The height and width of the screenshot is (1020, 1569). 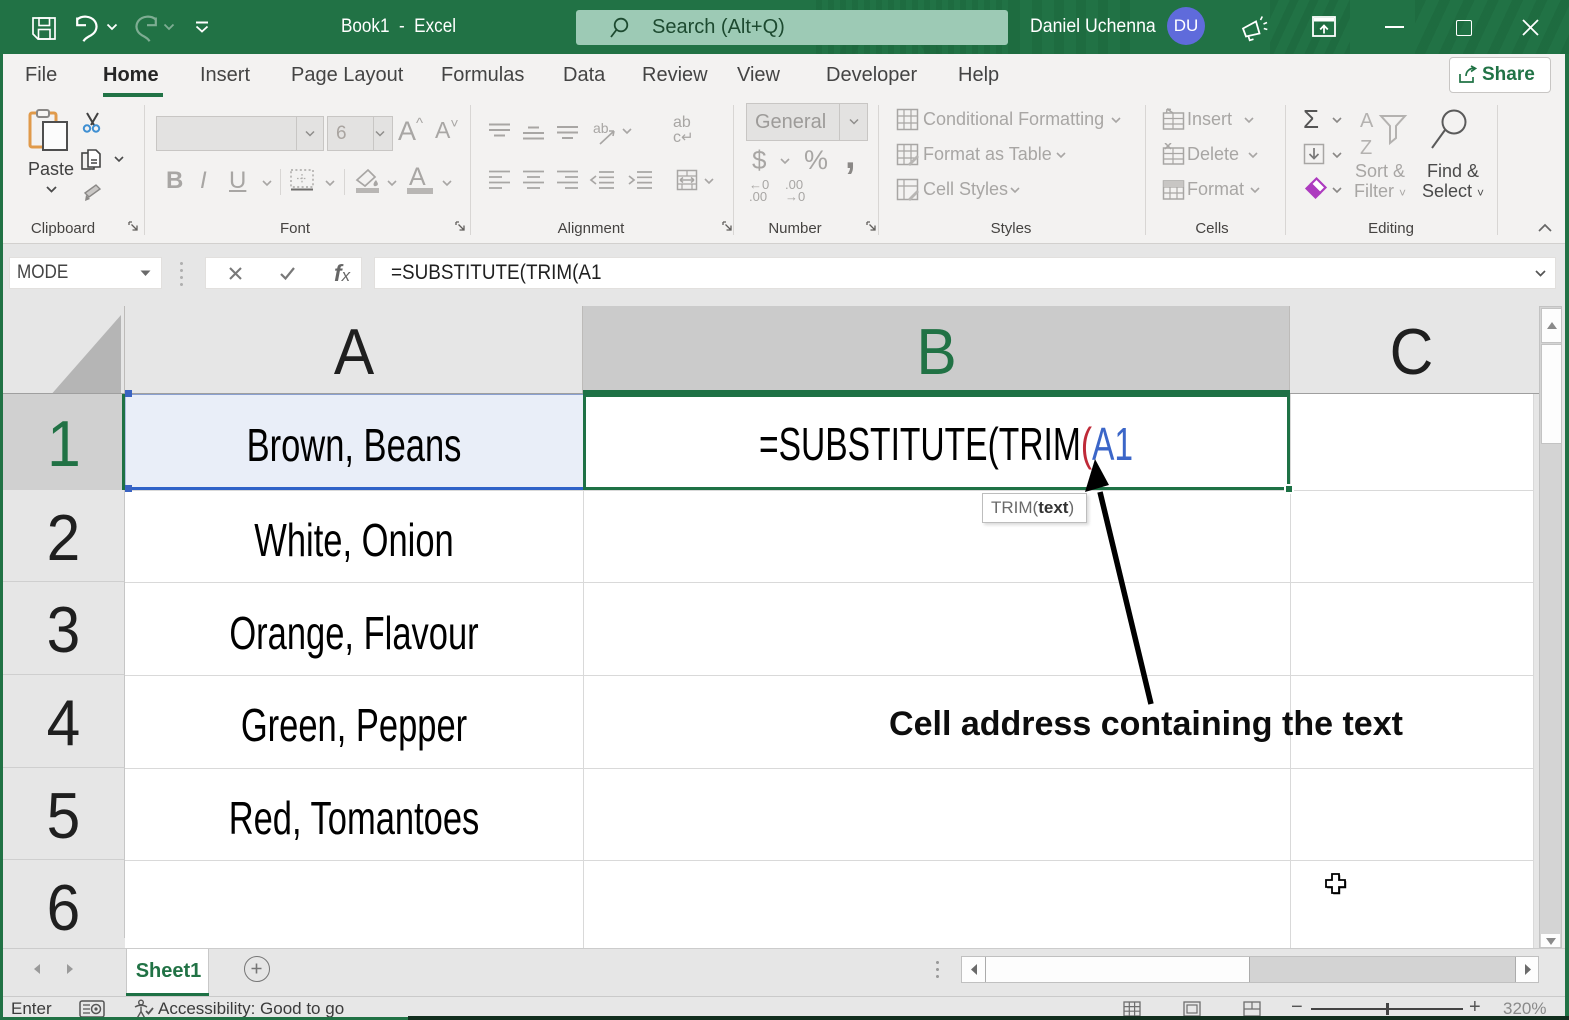 I want to click on svg-text: A, so click(x=1367, y=121).